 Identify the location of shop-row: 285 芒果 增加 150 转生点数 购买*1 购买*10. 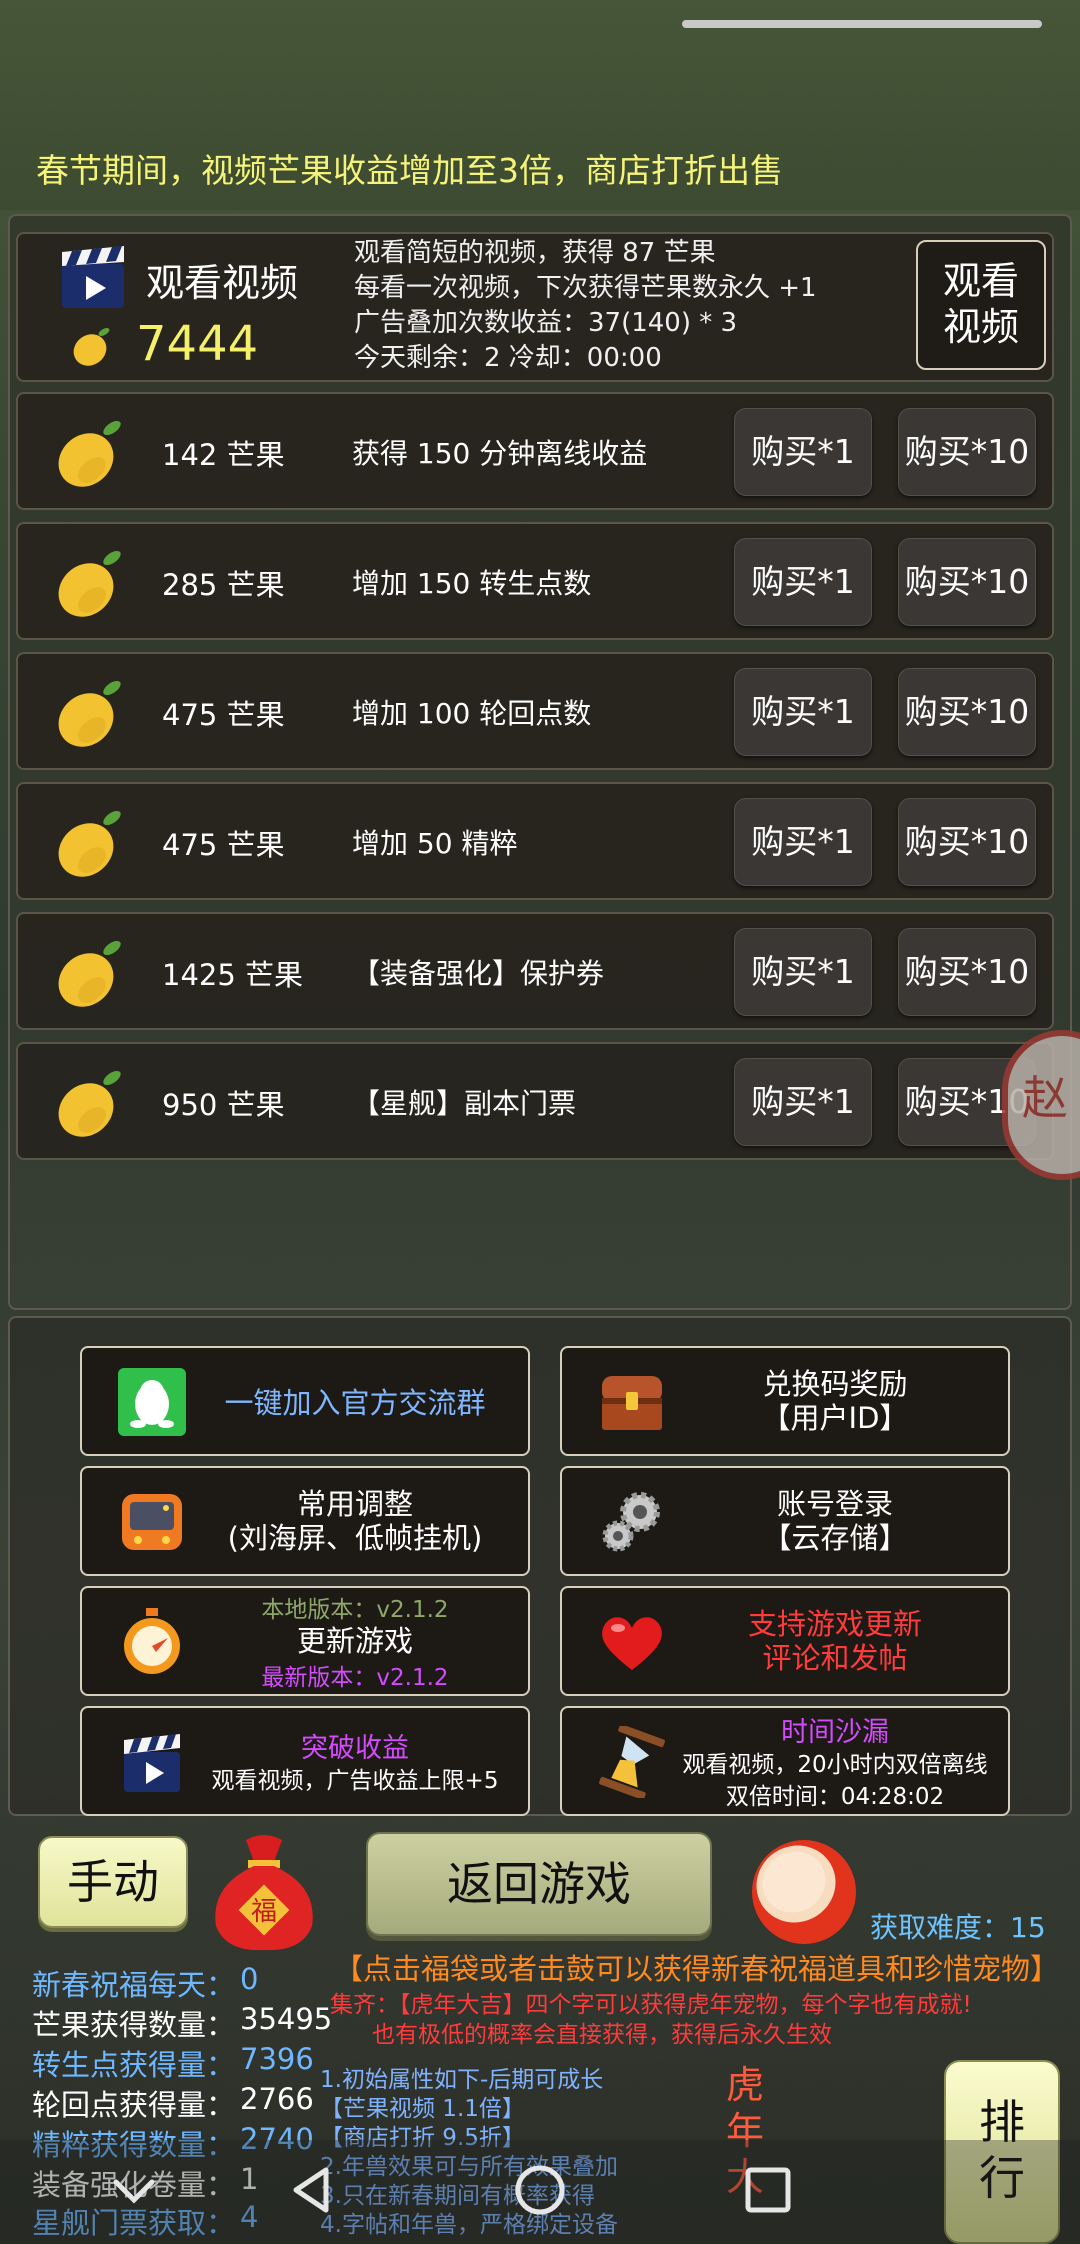
(535, 581).